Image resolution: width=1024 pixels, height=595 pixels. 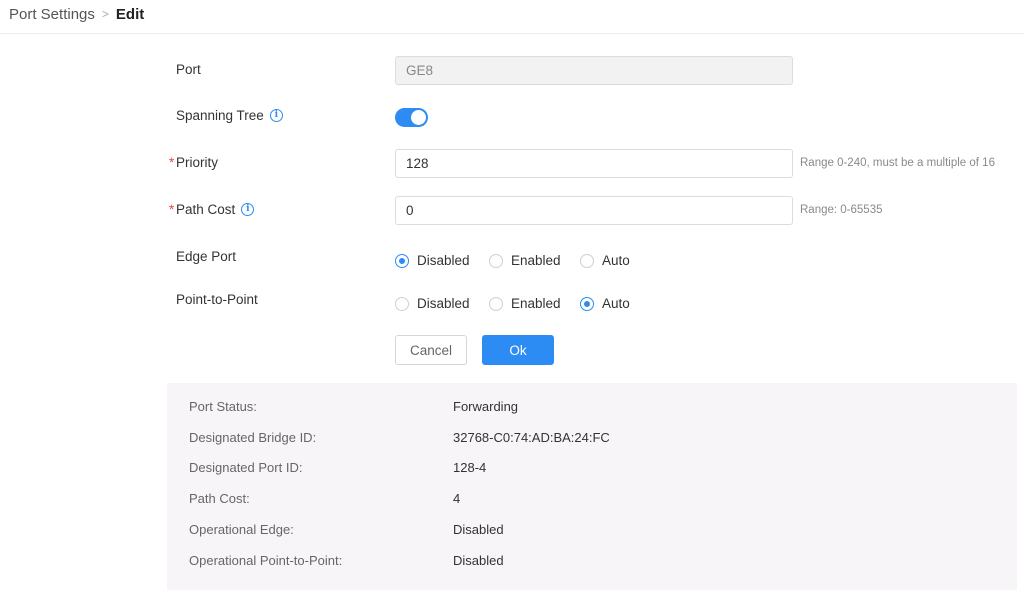 What do you see at coordinates (470, 467) in the screenshot?
I see `status-value: 128-4` at bounding box center [470, 467].